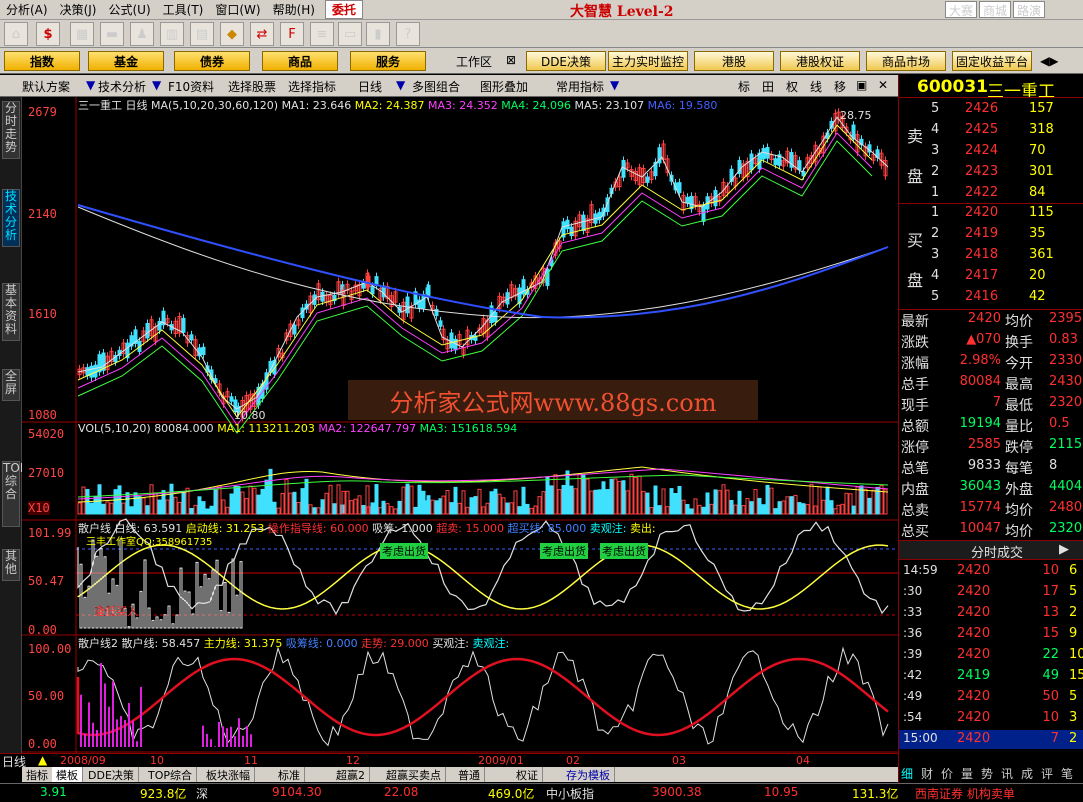 The image size is (1083, 802). Describe the element at coordinates (82, 34) in the screenshot. I see `grid-icon: ▦` at that location.